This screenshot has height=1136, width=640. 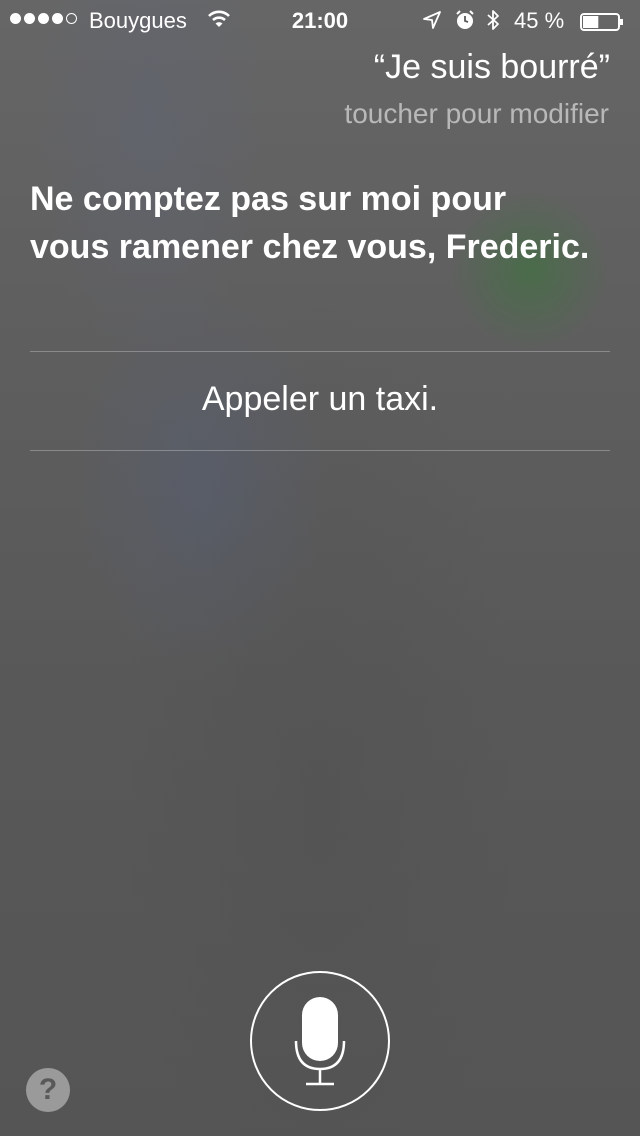 What do you see at coordinates (465, 23) in the screenshot?
I see `alarm-icon` at bounding box center [465, 23].